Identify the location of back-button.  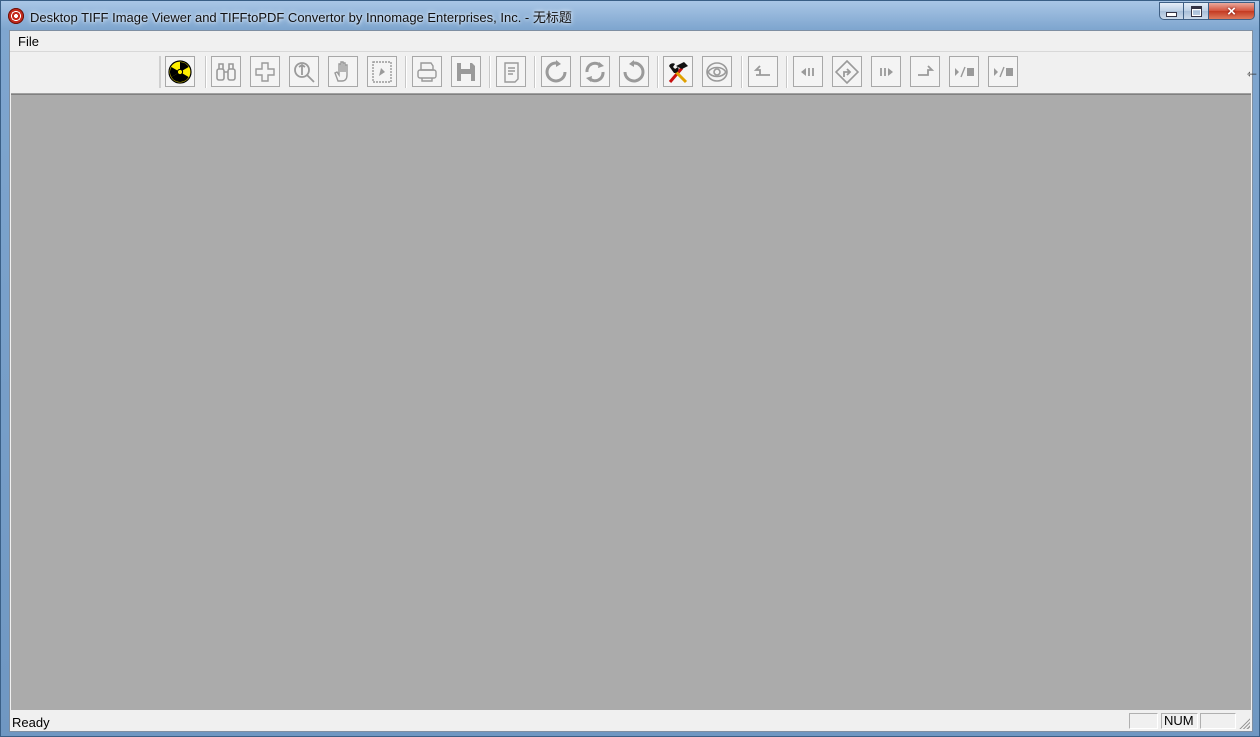
(763, 71).